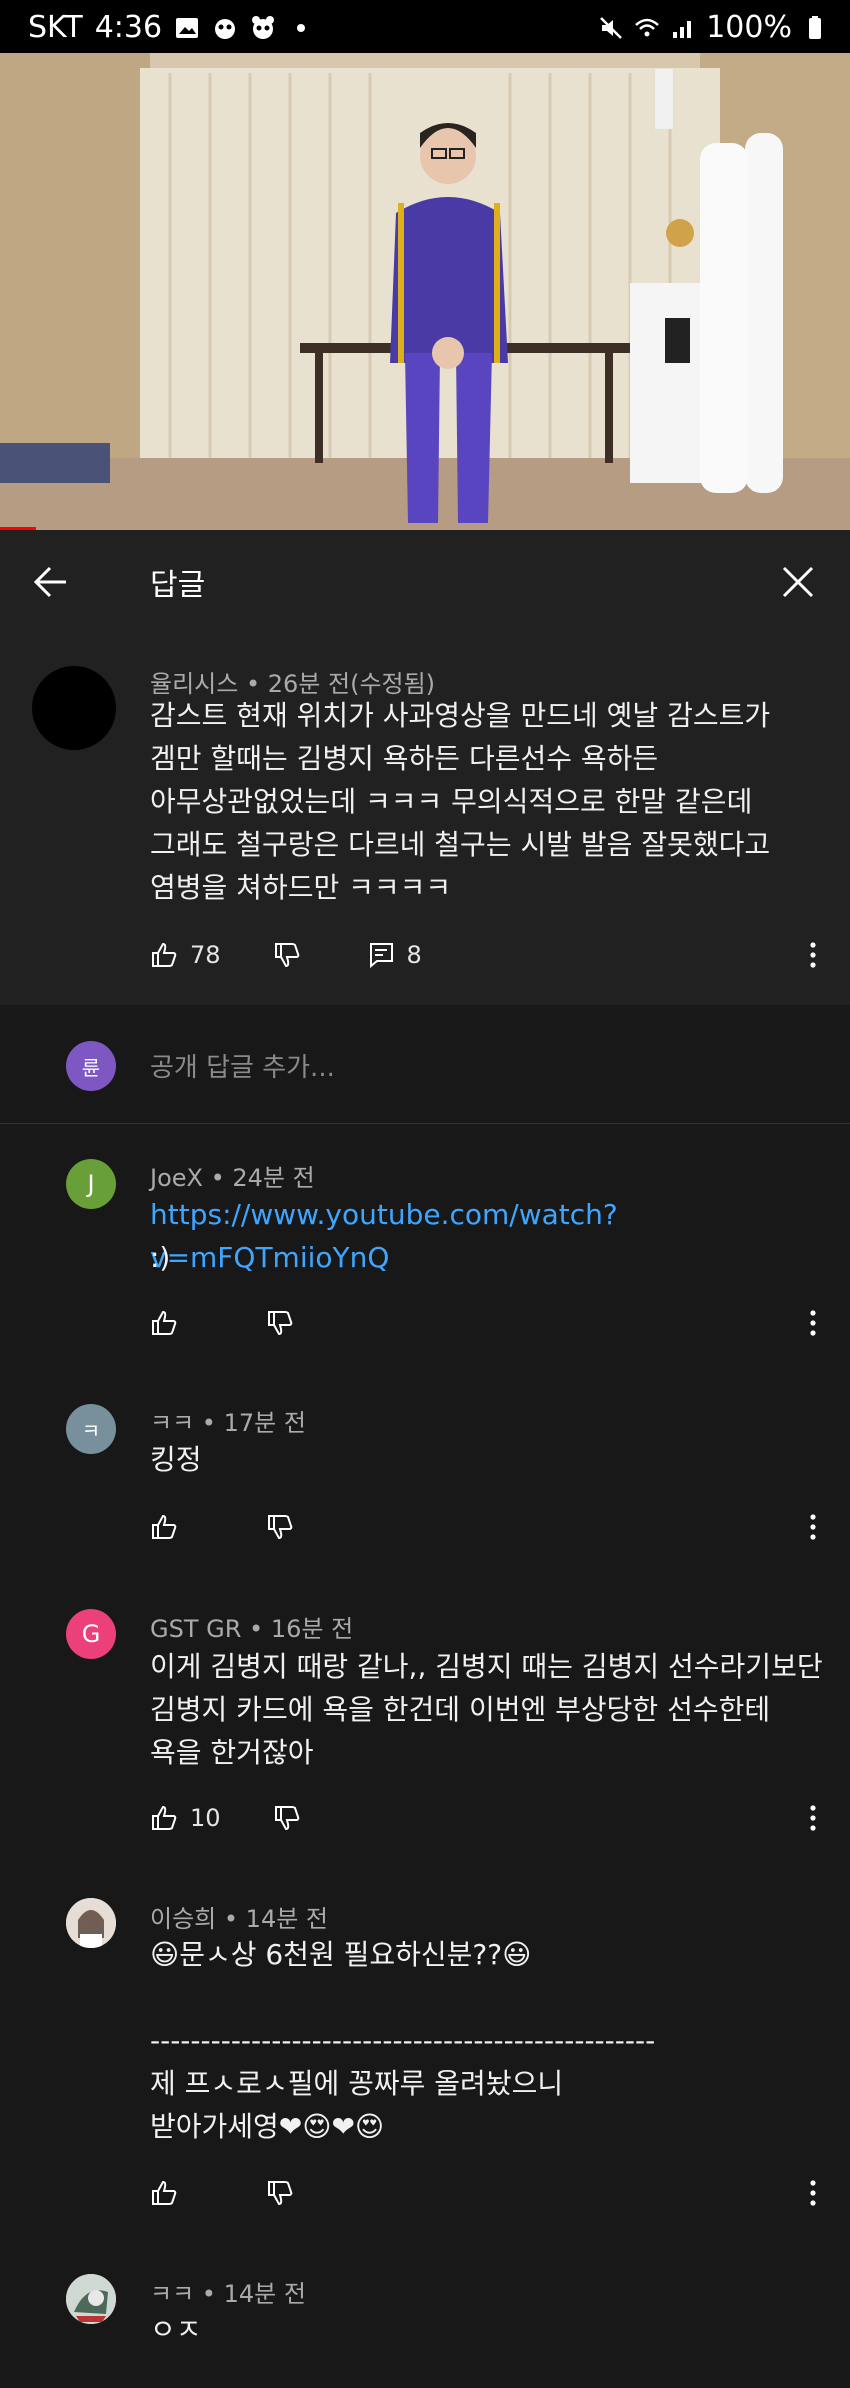  I want to click on reply-icon, so click(381, 955).